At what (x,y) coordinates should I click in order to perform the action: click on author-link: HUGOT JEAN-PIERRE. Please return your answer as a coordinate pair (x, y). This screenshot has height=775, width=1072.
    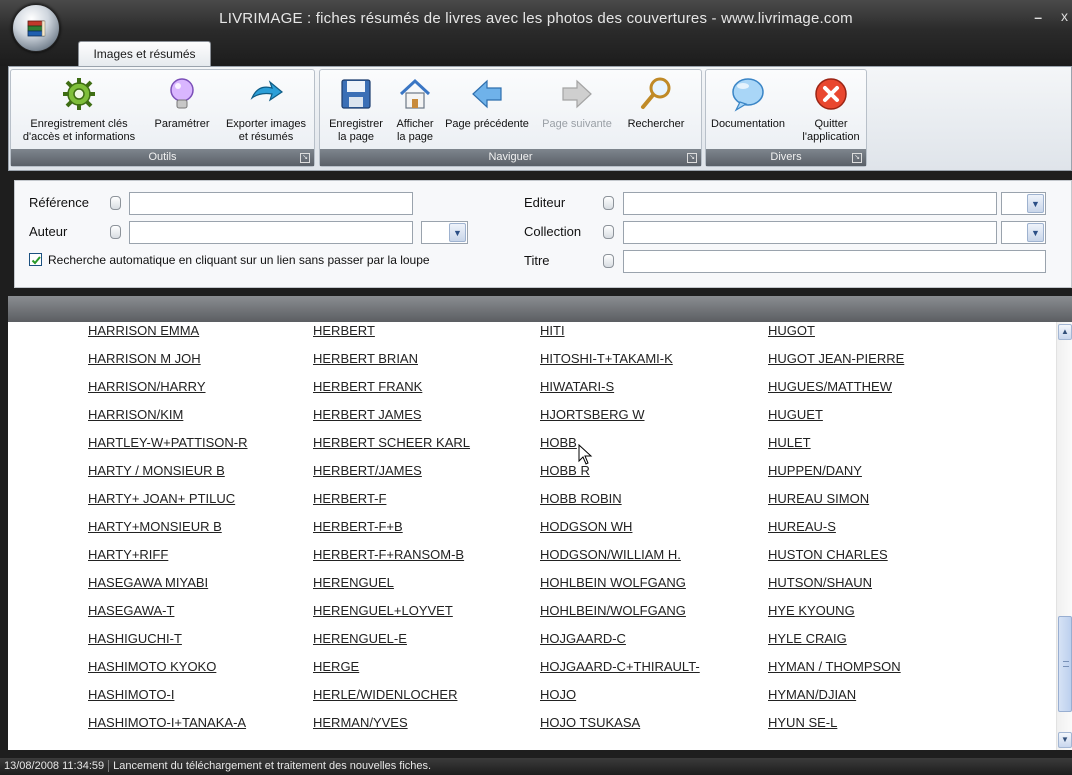
    Looking at the image, I should click on (836, 364).